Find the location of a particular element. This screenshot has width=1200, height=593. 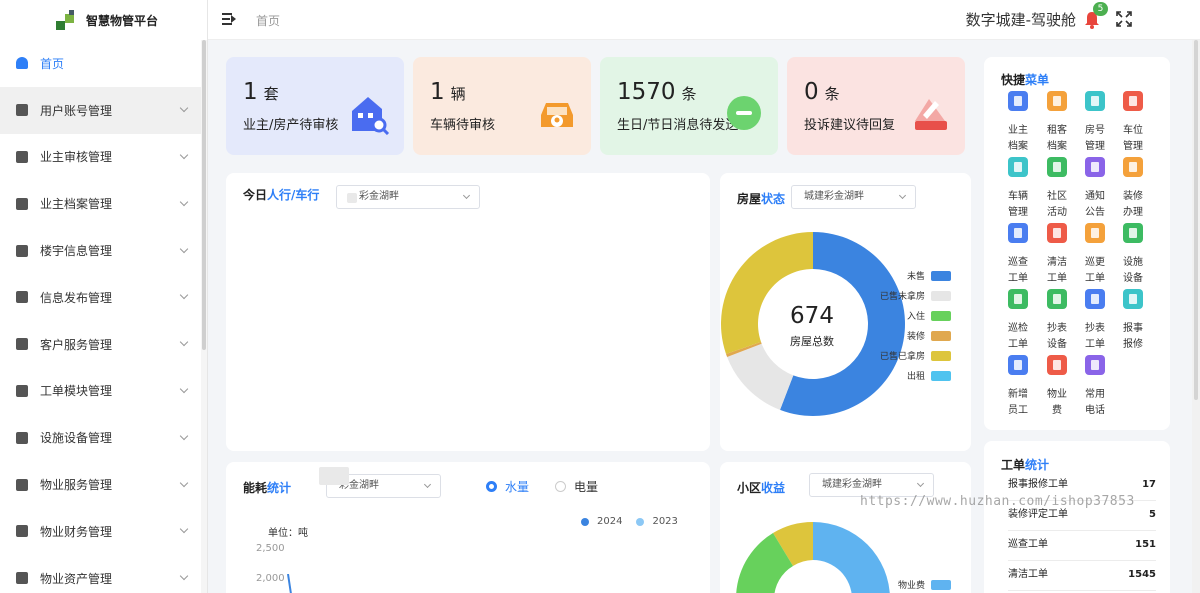

quick-menu-item: 报事 报修 is located at coordinates (1133, 321).